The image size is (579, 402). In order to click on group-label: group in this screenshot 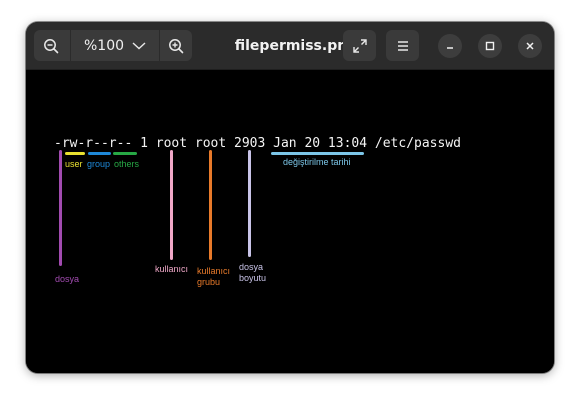, I will do `click(99, 164)`.